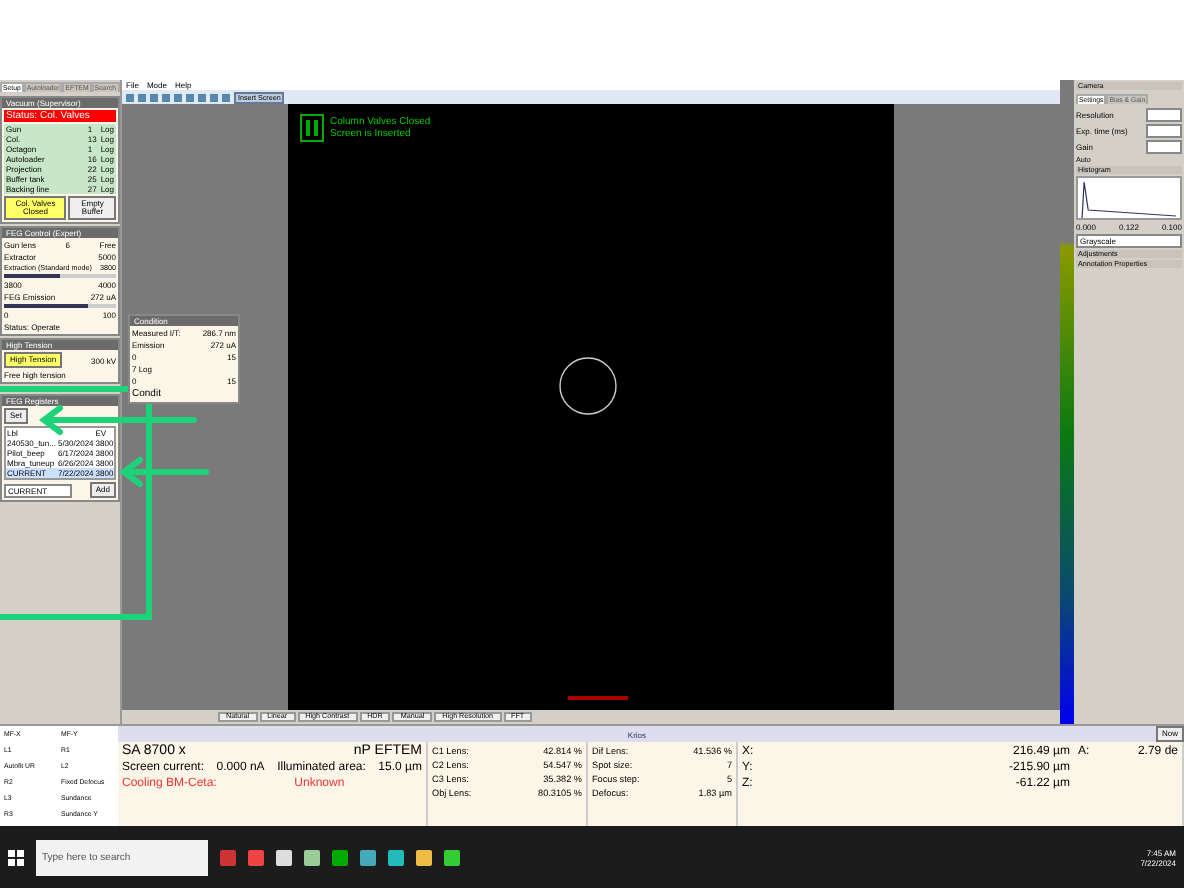 The image size is (1184, 888). Describe the element at coordinates (588, 386) in the screenshot. I see `beam-circle-icon` at that location.